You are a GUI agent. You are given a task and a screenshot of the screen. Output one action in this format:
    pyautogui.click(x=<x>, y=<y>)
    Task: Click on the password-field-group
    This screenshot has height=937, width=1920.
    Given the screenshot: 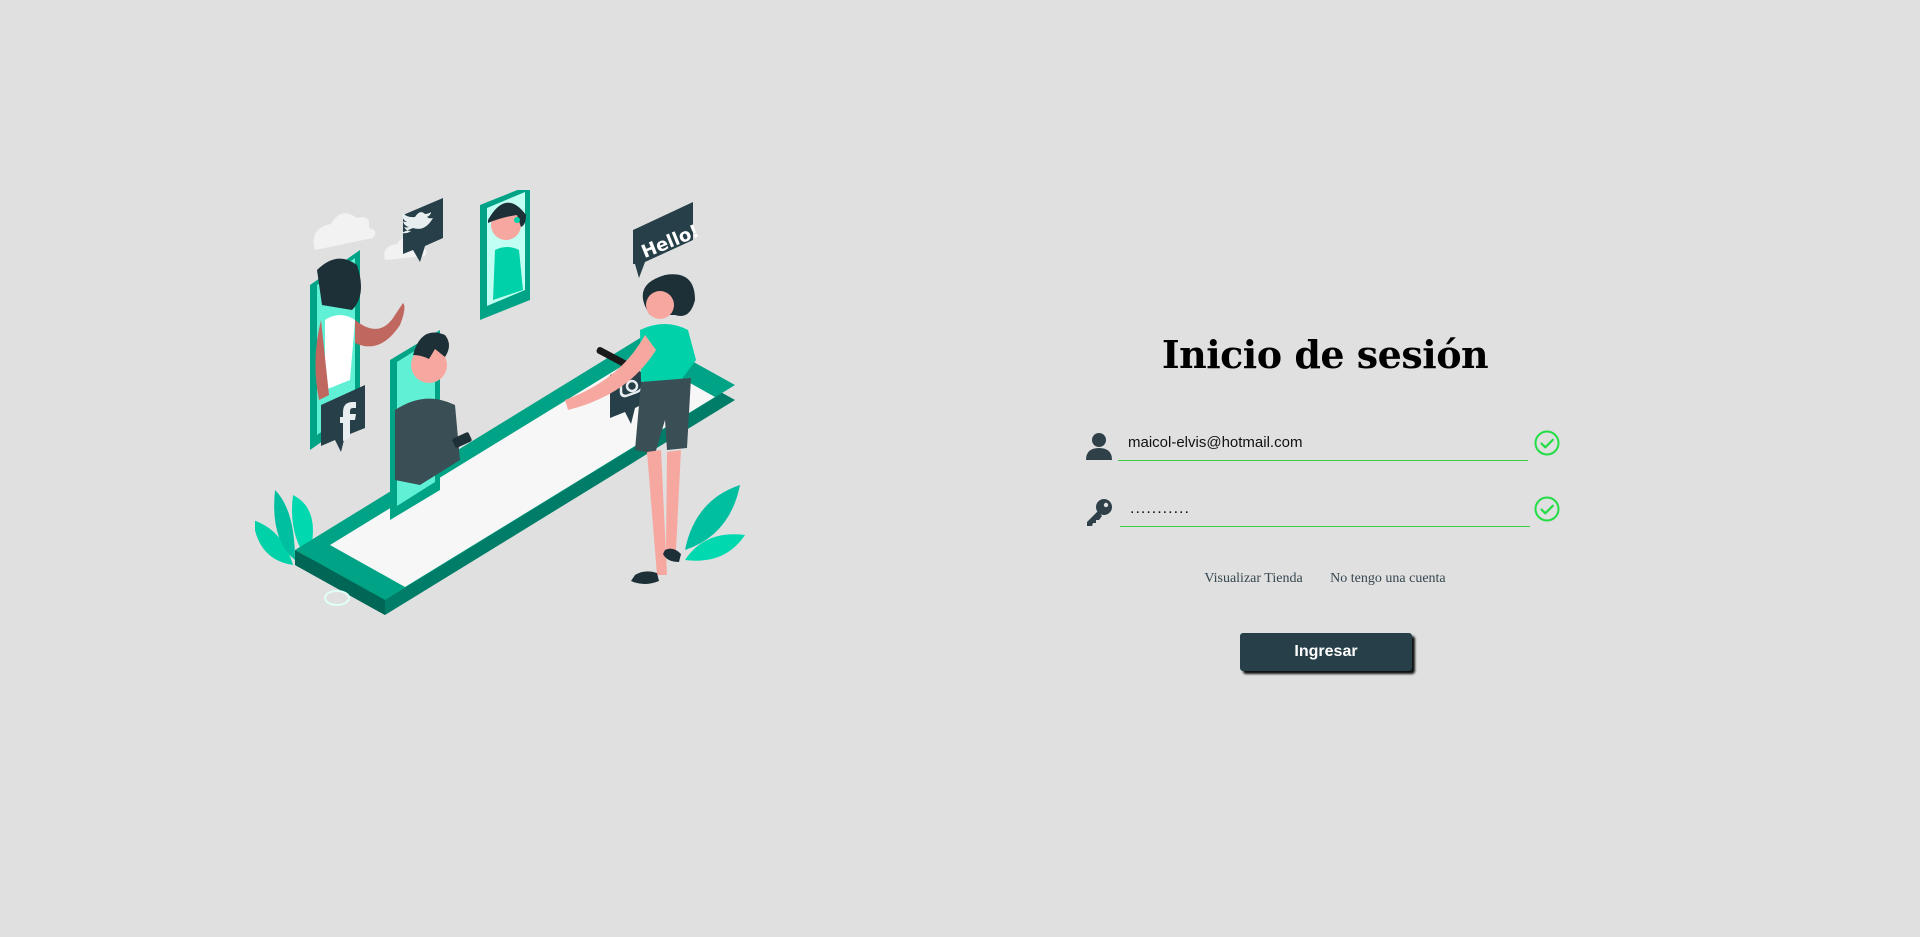 What is the action you would take?
    pyautogui.click(x=1325, y=512)
    